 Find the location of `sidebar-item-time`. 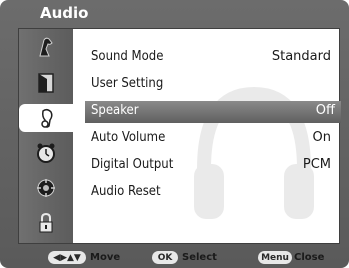

sidebar-item-time is located at coordinates (46, 153).